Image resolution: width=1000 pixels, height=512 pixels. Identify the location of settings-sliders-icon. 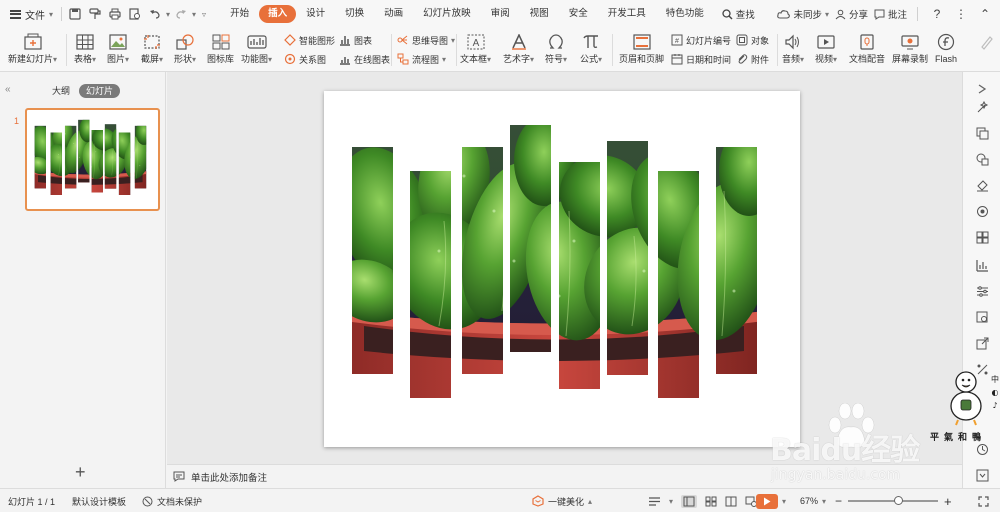
(982, 291).